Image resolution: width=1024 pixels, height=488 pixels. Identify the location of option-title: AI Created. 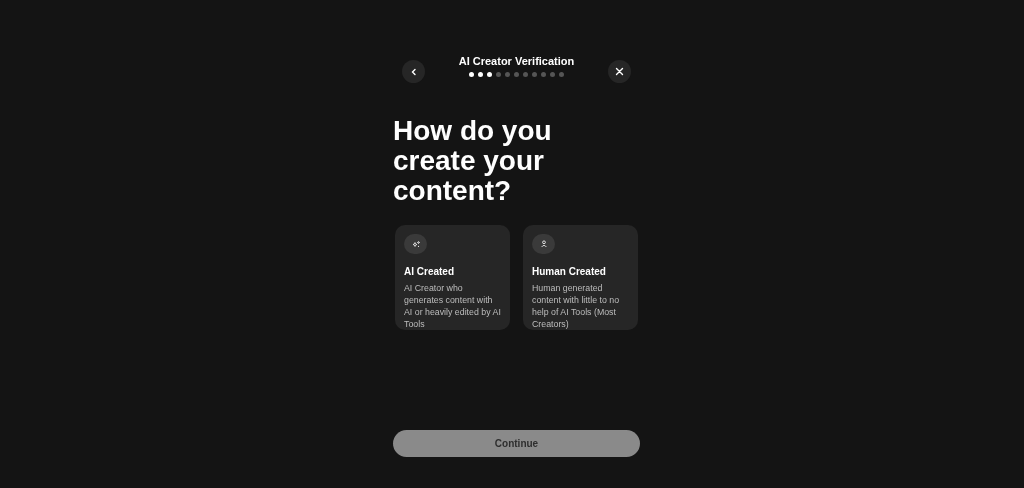
(429, 272).